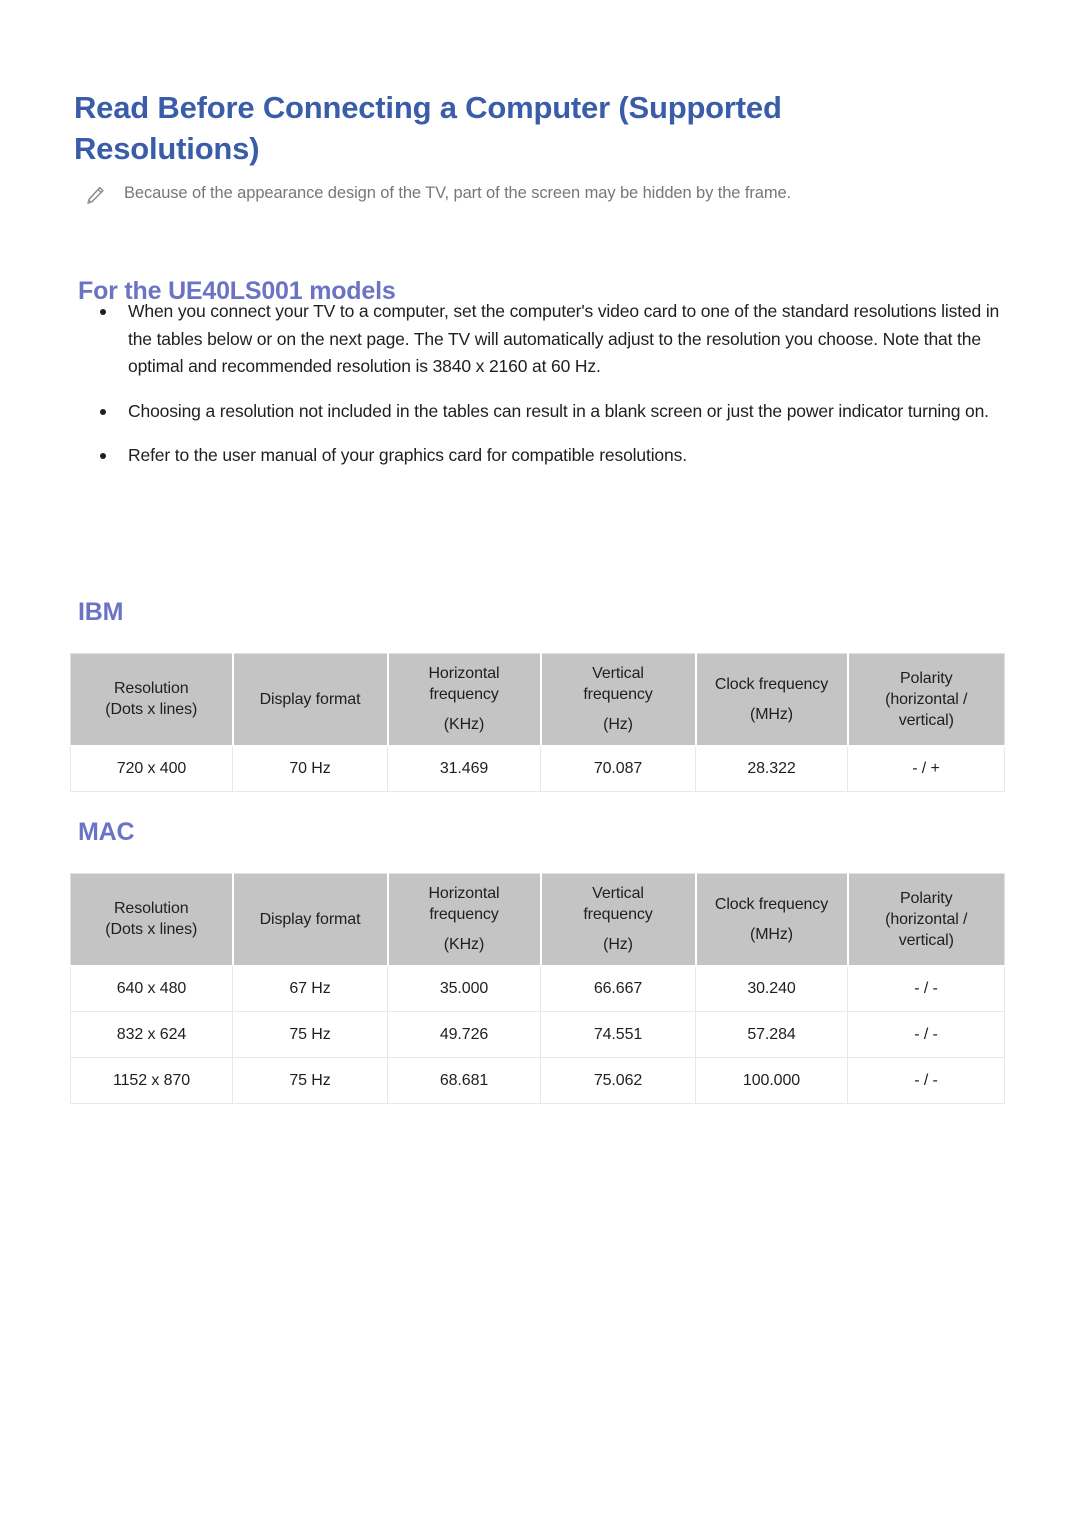 Image resolution: width=1080 pixels, height=1527 pixels. I want to click on table-cell-5: 30.240, so click(771, 988).